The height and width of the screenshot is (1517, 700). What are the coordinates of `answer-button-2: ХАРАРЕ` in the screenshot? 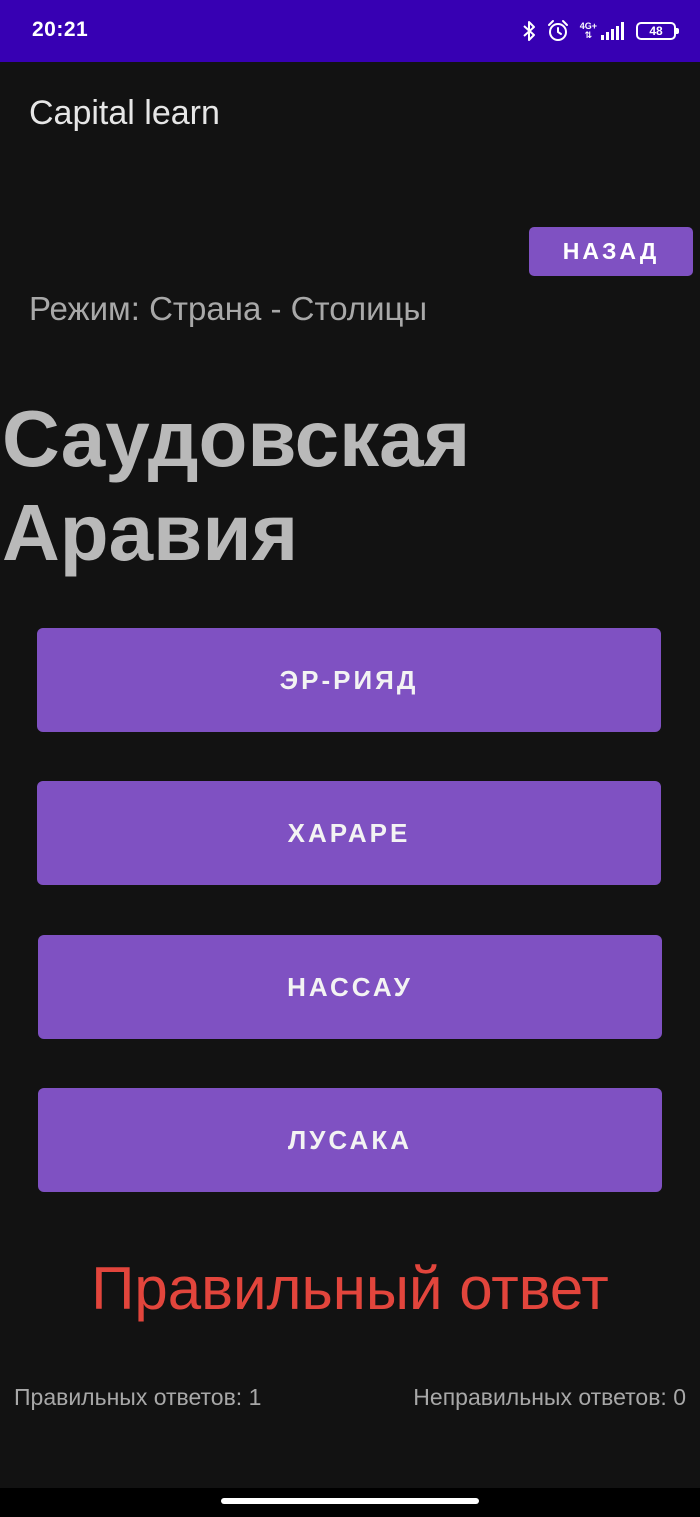 It's located at (349, 833).